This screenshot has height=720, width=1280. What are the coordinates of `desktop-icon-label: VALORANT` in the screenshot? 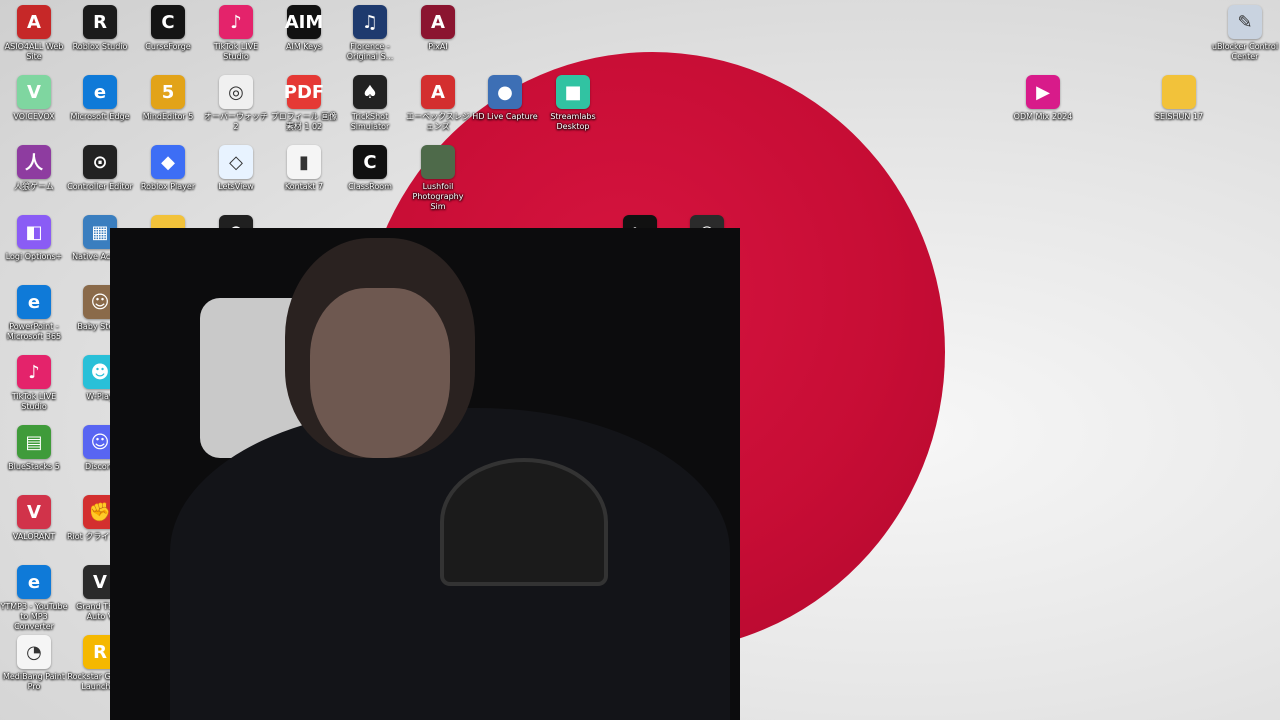 It's located at (34, 536).